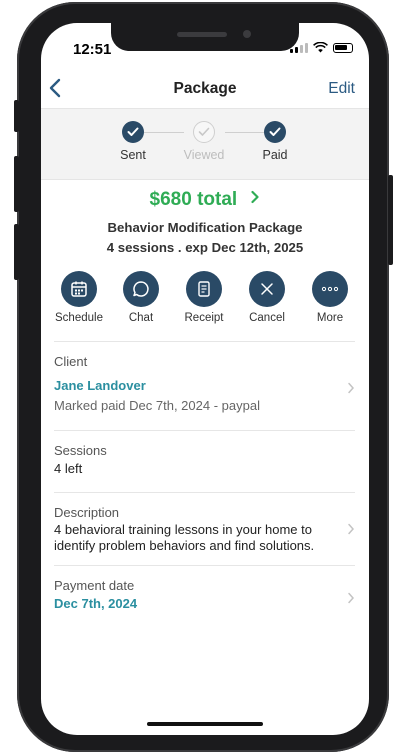  Describe the element at coordinates (205, 724) in the screenshot. I see `home-indicator` at that location.